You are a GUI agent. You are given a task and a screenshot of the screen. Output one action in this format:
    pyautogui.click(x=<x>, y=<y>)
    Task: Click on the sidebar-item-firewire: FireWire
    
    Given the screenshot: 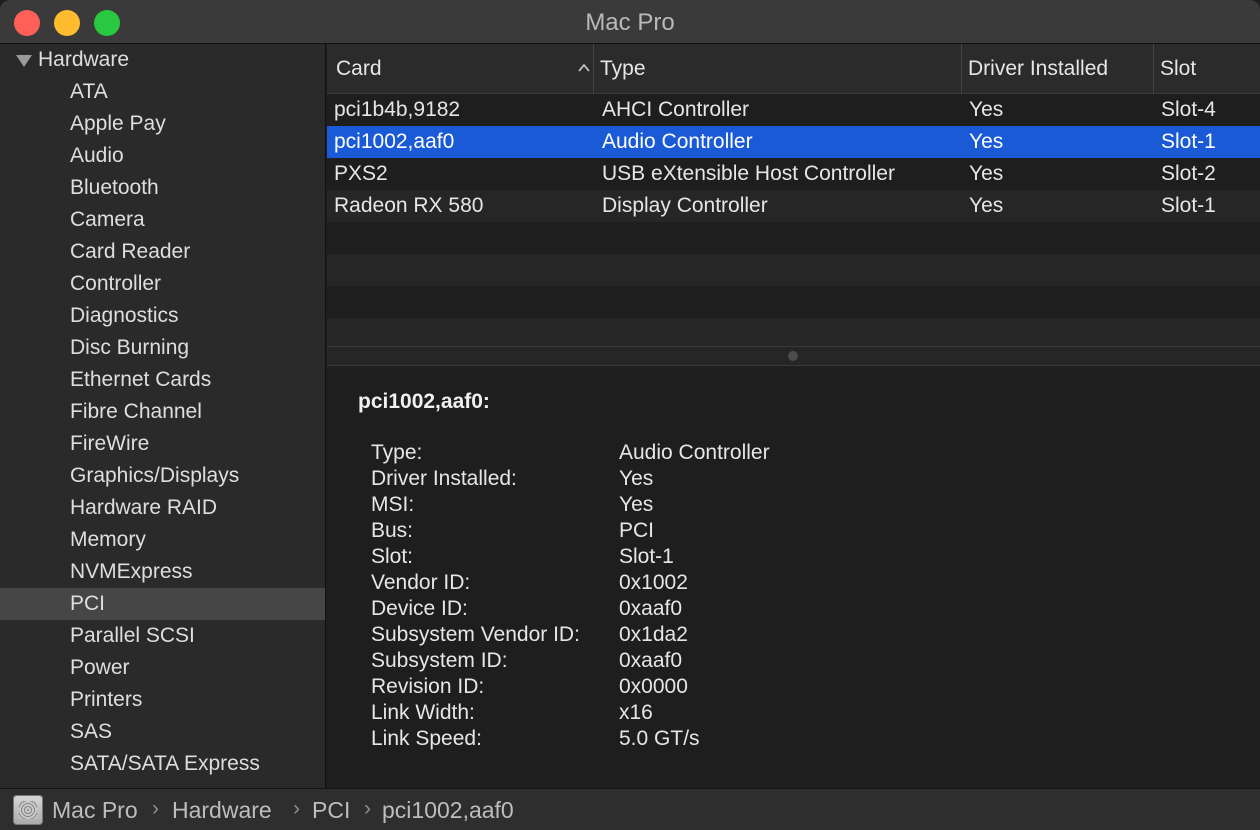 What is the action you would take?
    pyautogui.click(x=162, y=444)
    